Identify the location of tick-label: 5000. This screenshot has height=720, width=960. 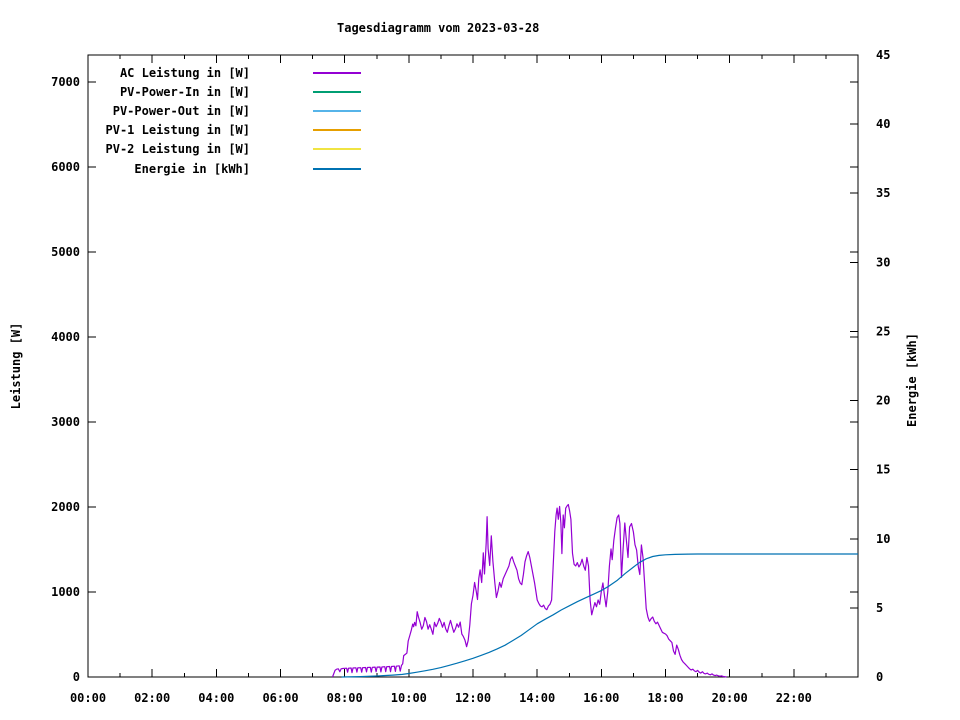
(65, 252).